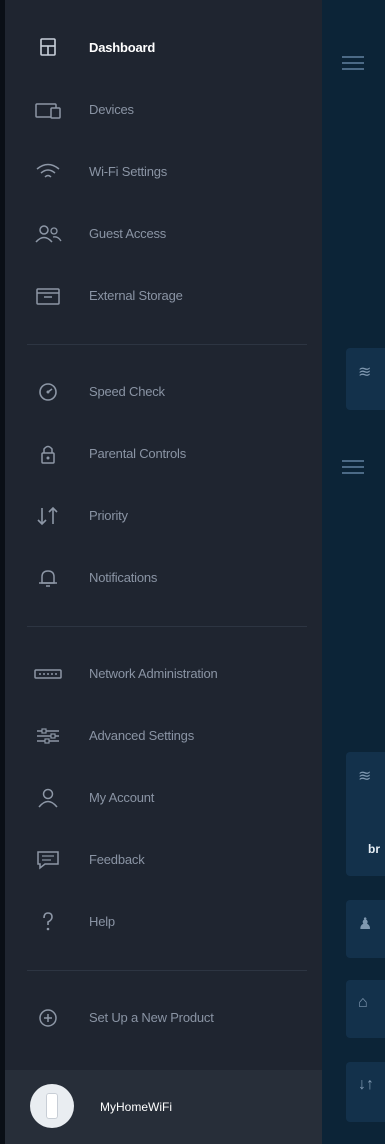 The width and height of the screenshot is (385, 1144). What do you see at coordinates (153, 673) in the screenshot?
I see `nav-label: Network Administration` at bounding box center [153, 673].